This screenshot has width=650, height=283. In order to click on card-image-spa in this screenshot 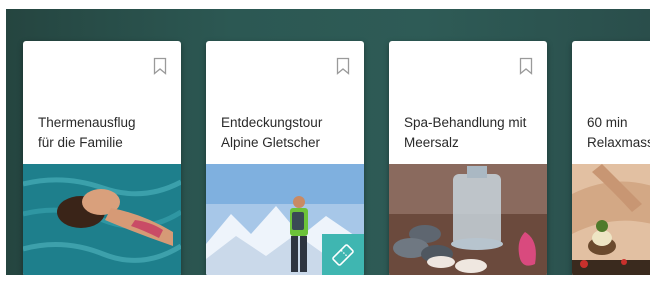, I will do `click(468, 219)`.